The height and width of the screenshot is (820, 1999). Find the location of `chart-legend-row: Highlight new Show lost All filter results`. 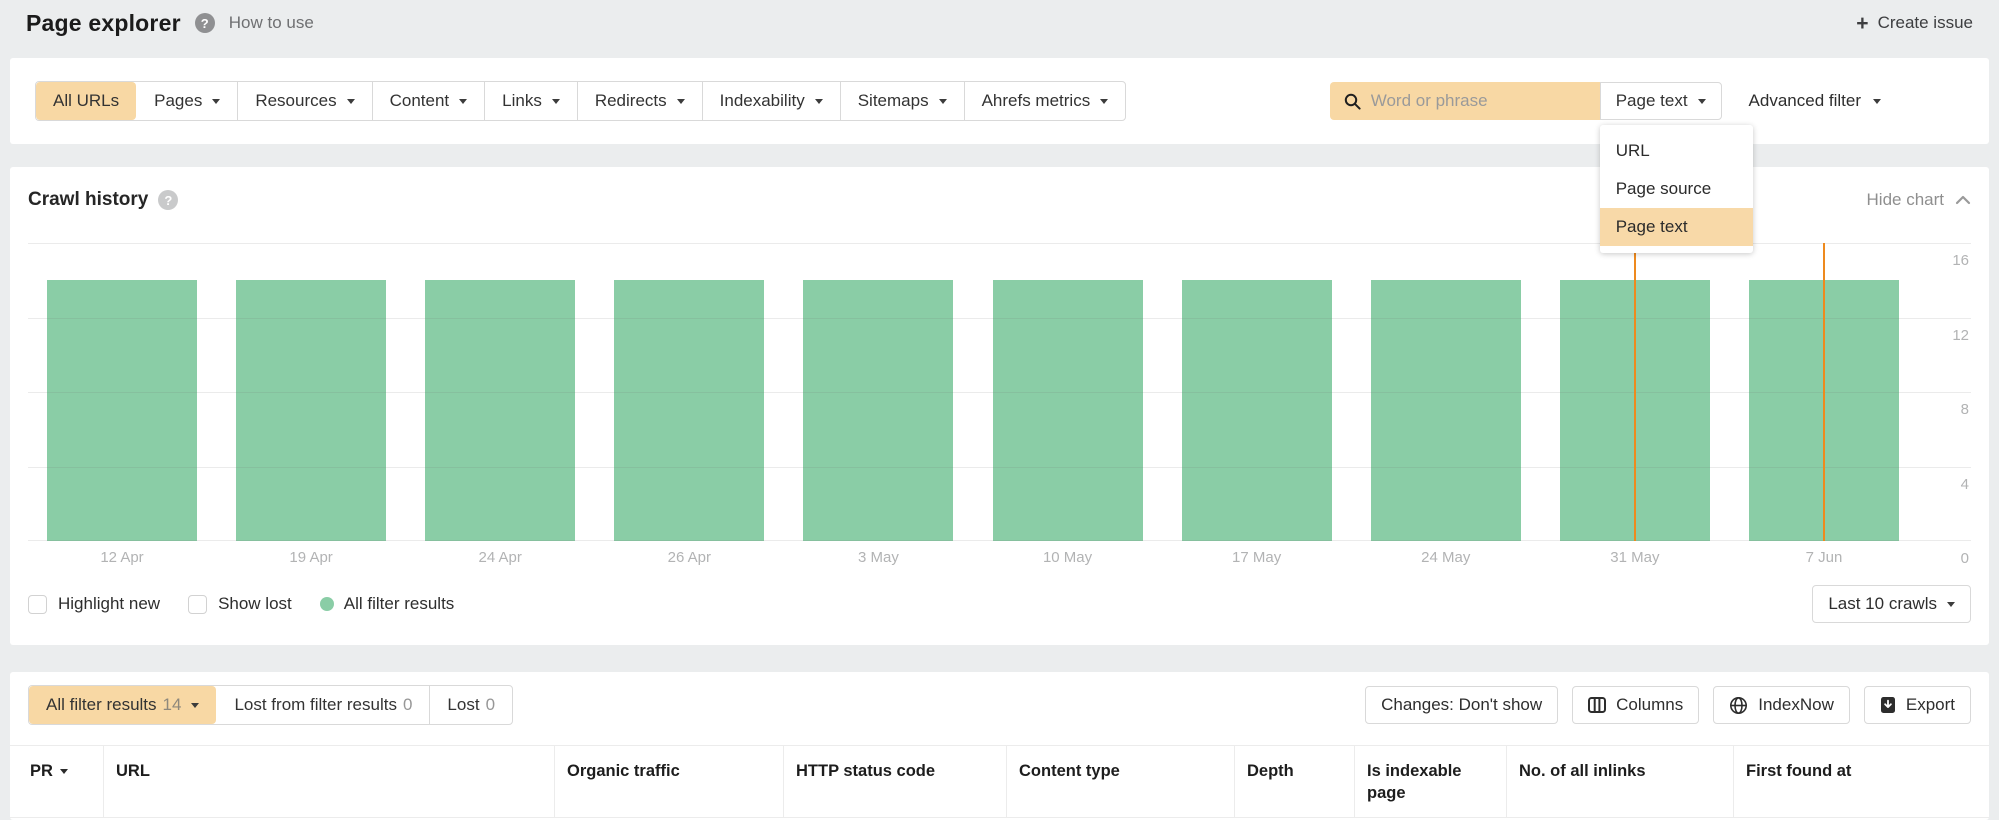

chart-legend-row: Highlight new Show lost All filter results is located at coordinates (241, 604).